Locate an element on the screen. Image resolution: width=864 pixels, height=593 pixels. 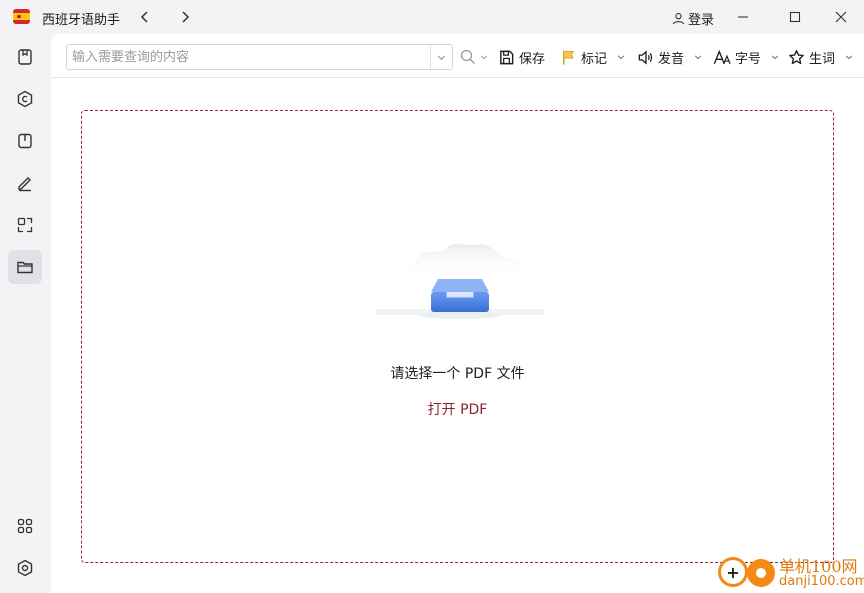
app-logo is located at coordinates (21, 16).